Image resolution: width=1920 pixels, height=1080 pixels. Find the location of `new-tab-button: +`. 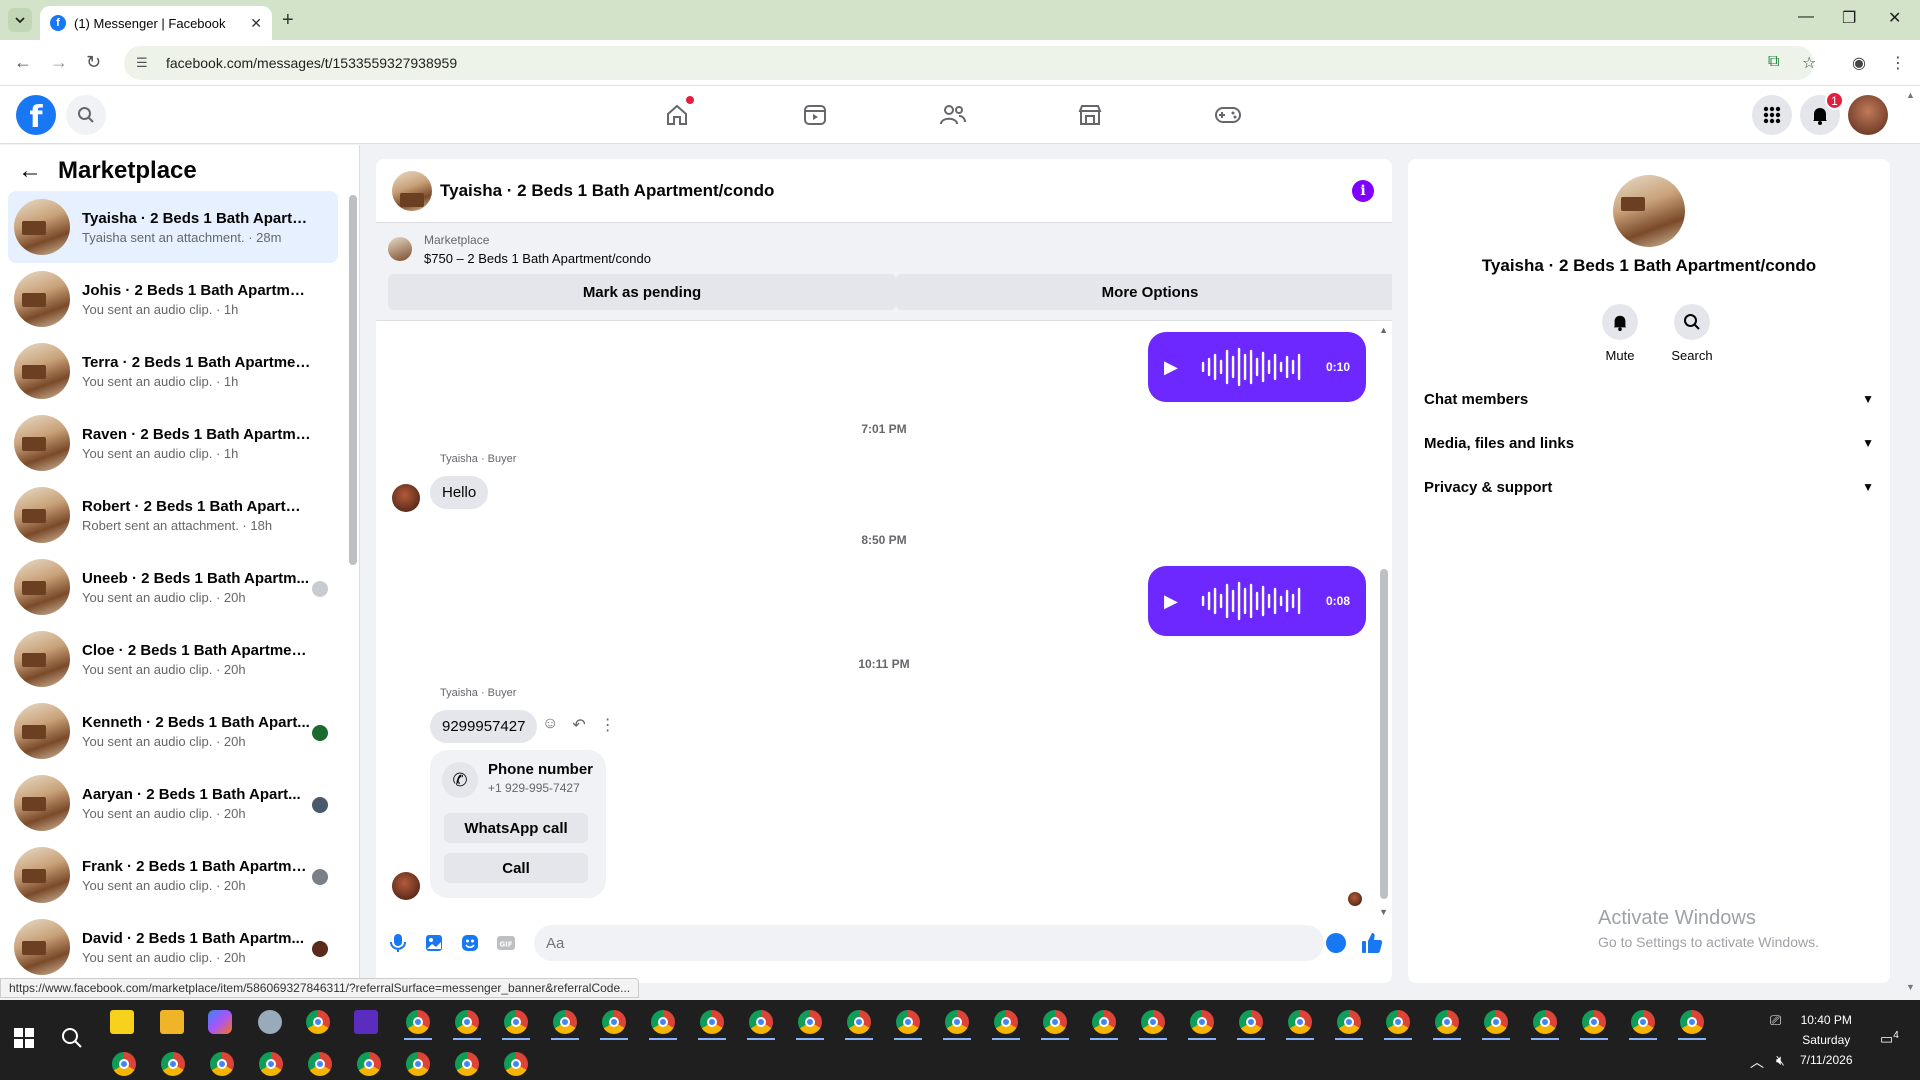

new-tab-button: + is located at coordinates (288, 20).